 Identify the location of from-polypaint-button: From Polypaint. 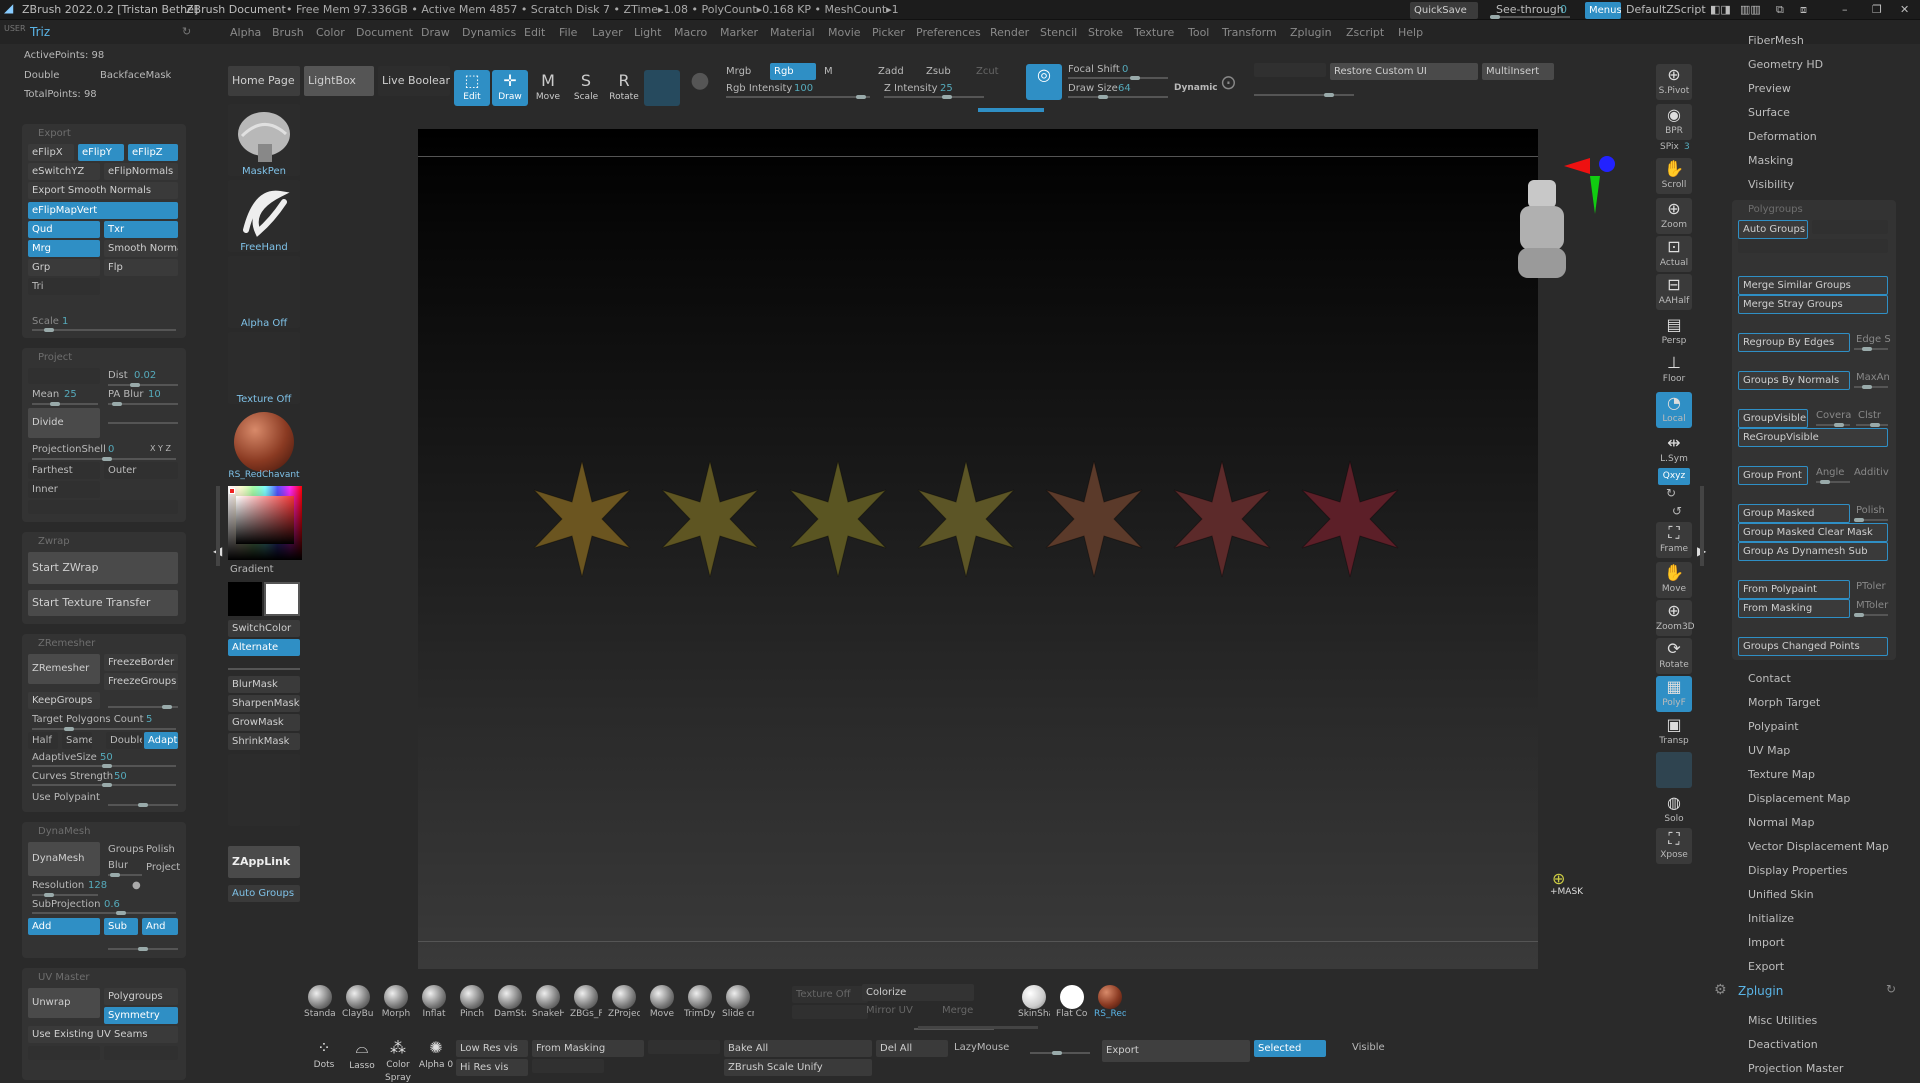
(1794, 589).